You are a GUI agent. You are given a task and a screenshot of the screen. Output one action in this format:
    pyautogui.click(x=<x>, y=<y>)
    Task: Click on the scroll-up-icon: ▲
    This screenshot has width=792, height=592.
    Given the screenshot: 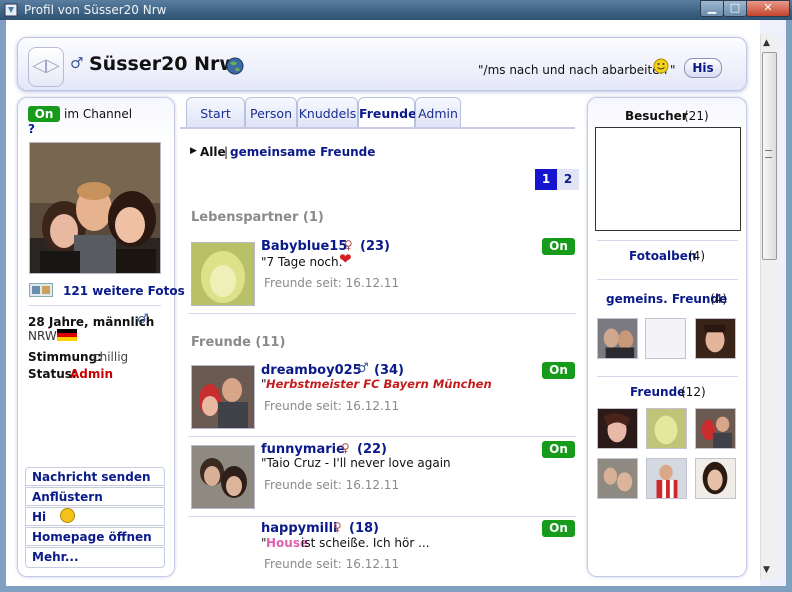 What is the action you would take?
    pyautogui.click(x=766, y=43)
    